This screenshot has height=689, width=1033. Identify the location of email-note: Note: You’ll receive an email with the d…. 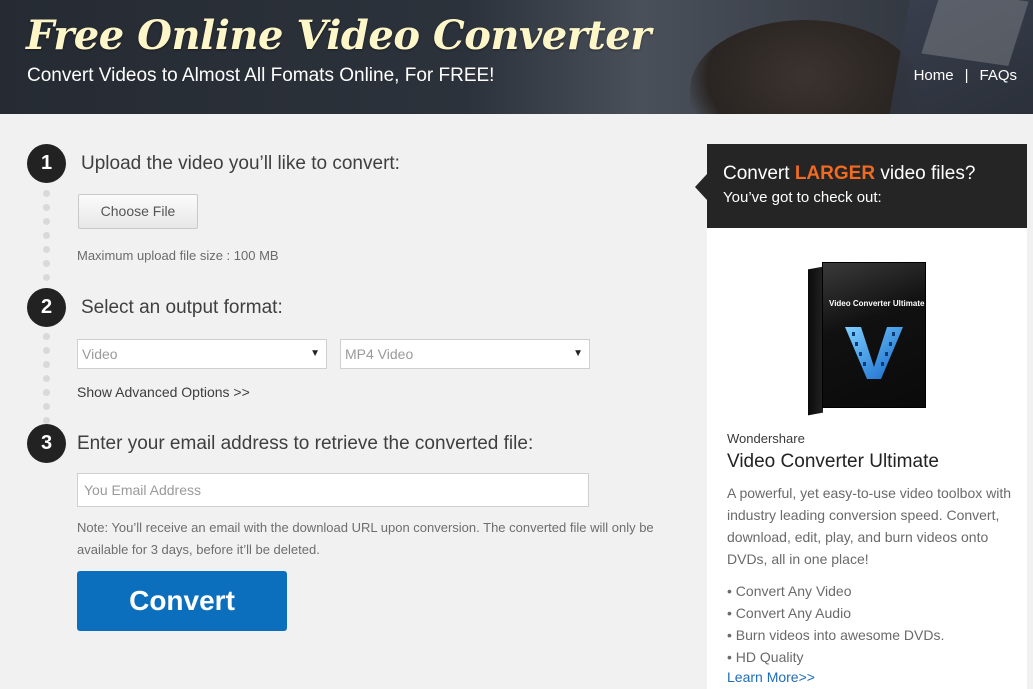
(365, 538).